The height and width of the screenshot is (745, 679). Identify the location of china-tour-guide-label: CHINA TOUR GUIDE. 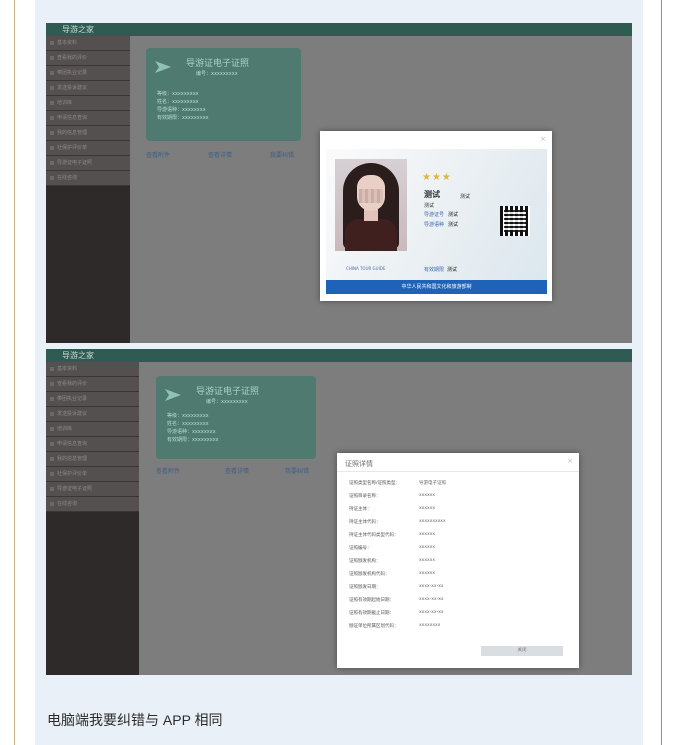
(366, 268).